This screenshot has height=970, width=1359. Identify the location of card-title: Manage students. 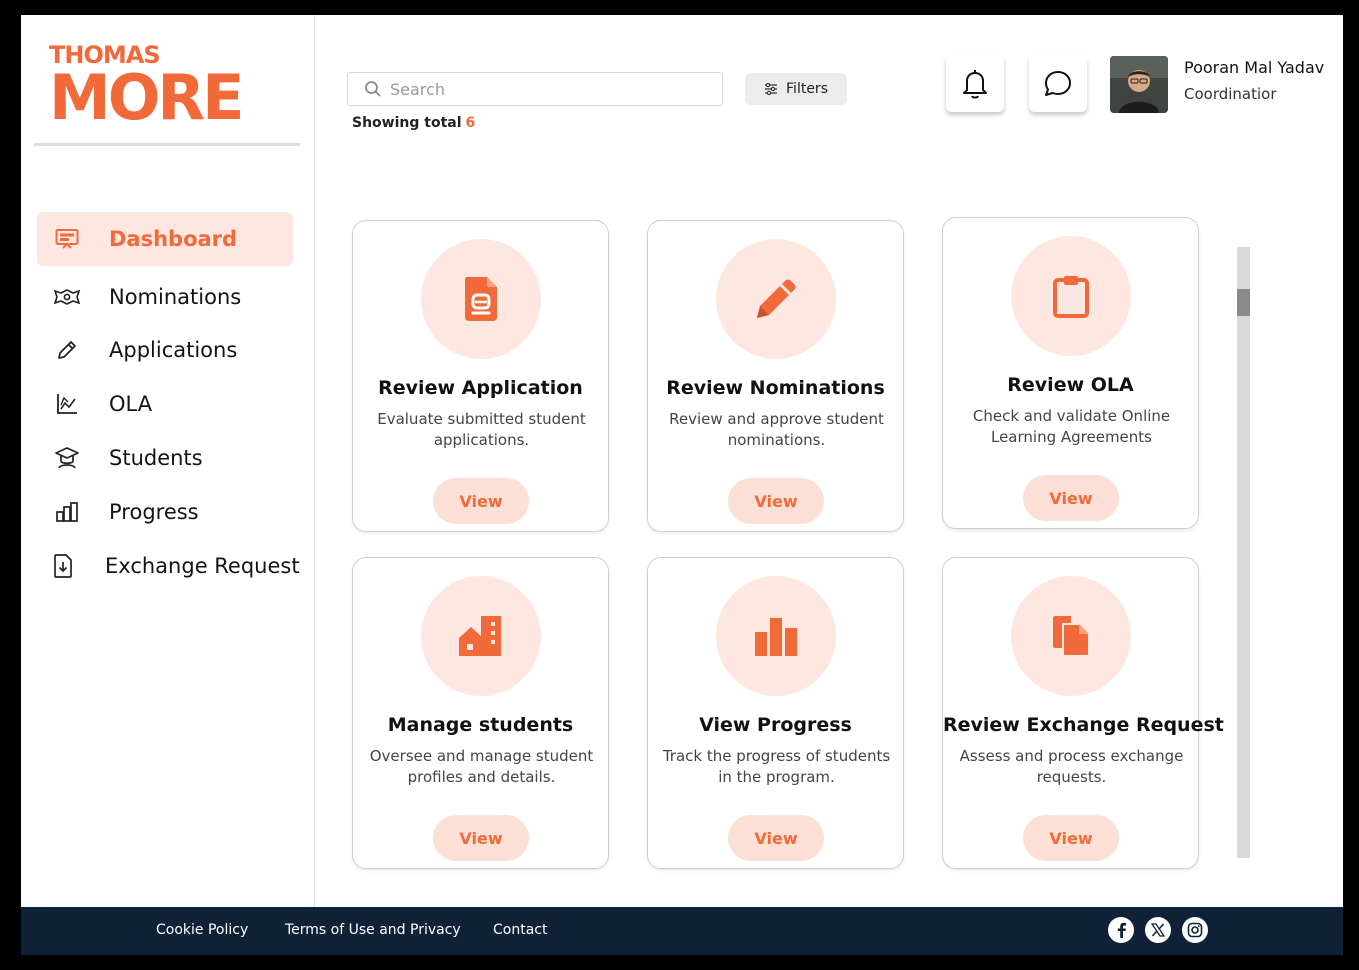
(480, 725).